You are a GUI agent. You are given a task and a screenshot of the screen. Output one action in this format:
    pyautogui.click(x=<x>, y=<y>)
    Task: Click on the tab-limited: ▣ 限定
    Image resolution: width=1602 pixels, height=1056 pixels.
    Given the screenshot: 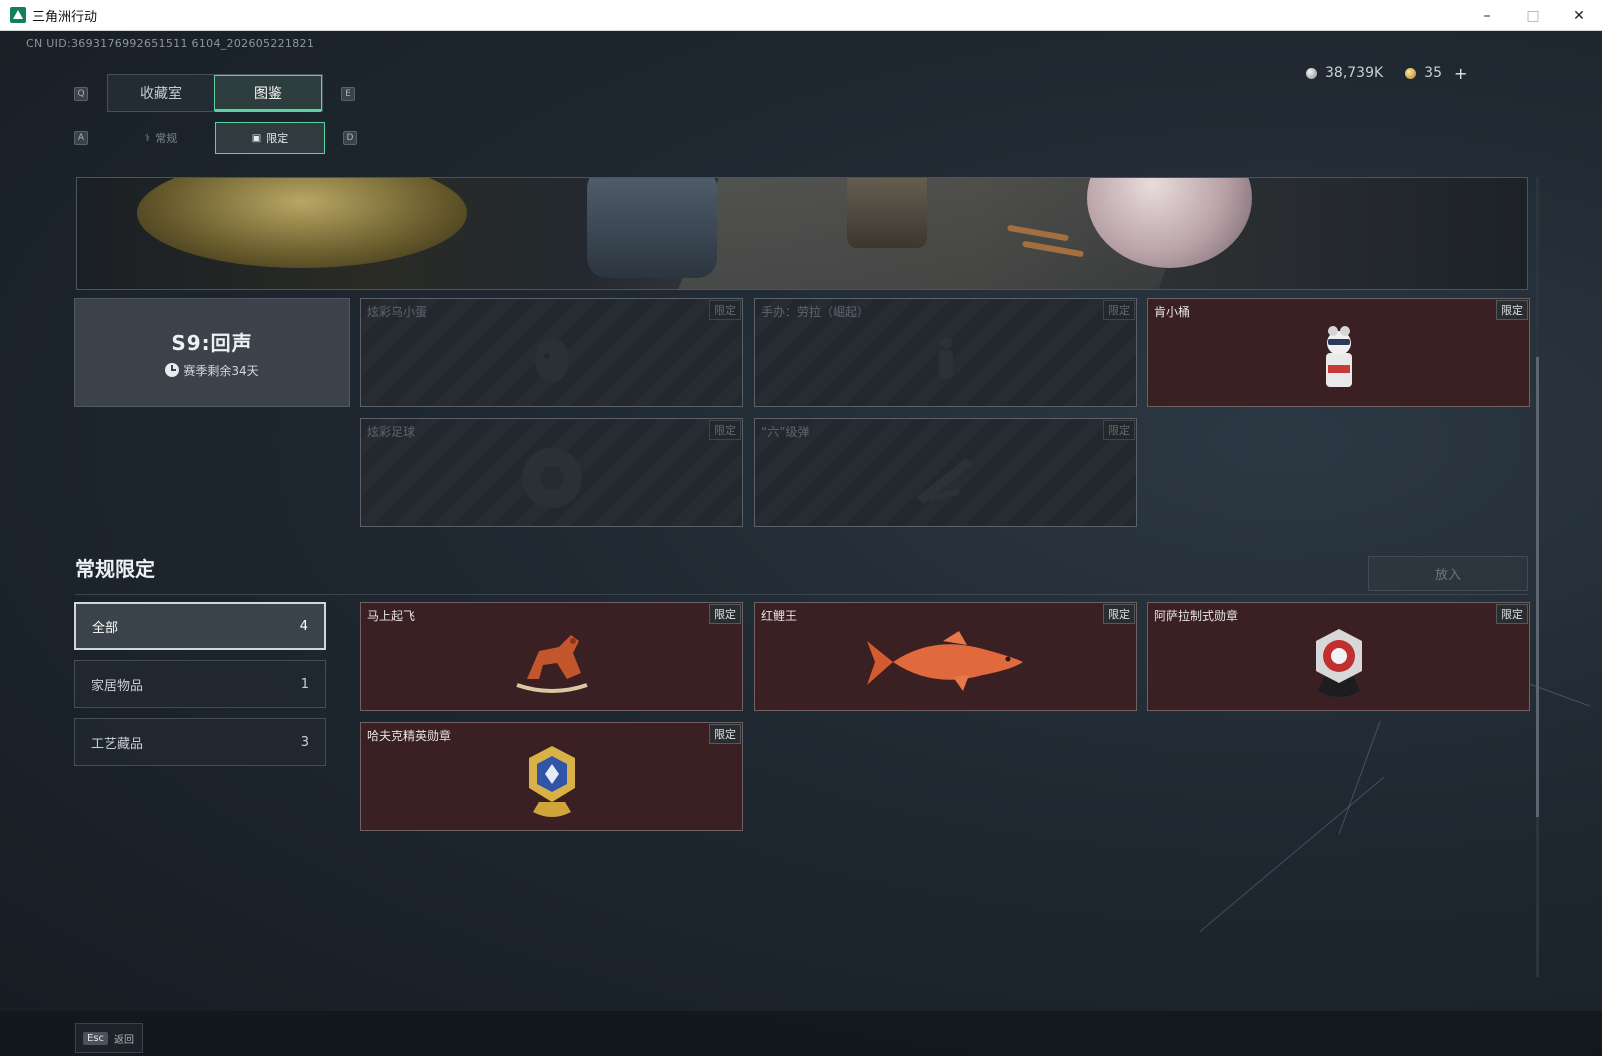 What is the action you would take?
    pyautogui.click(x=270, y=138)
    